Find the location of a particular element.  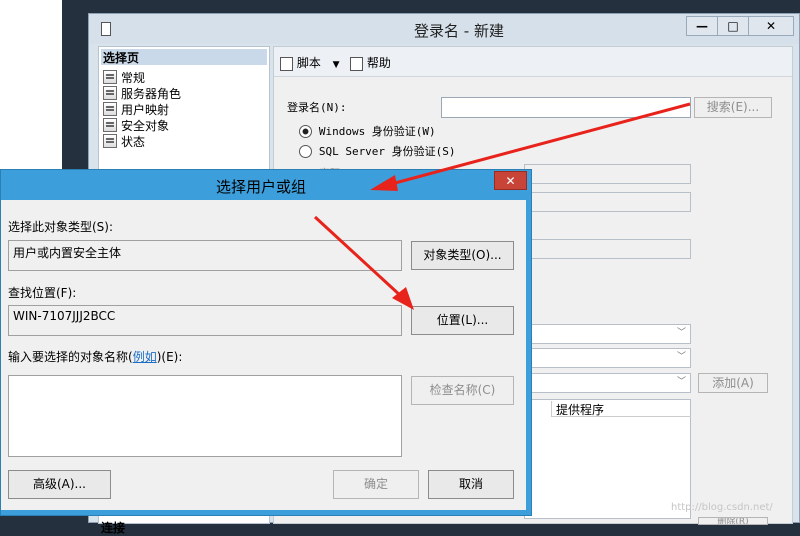

arrow-head-dialog-title is located at coordinates (384, 183).